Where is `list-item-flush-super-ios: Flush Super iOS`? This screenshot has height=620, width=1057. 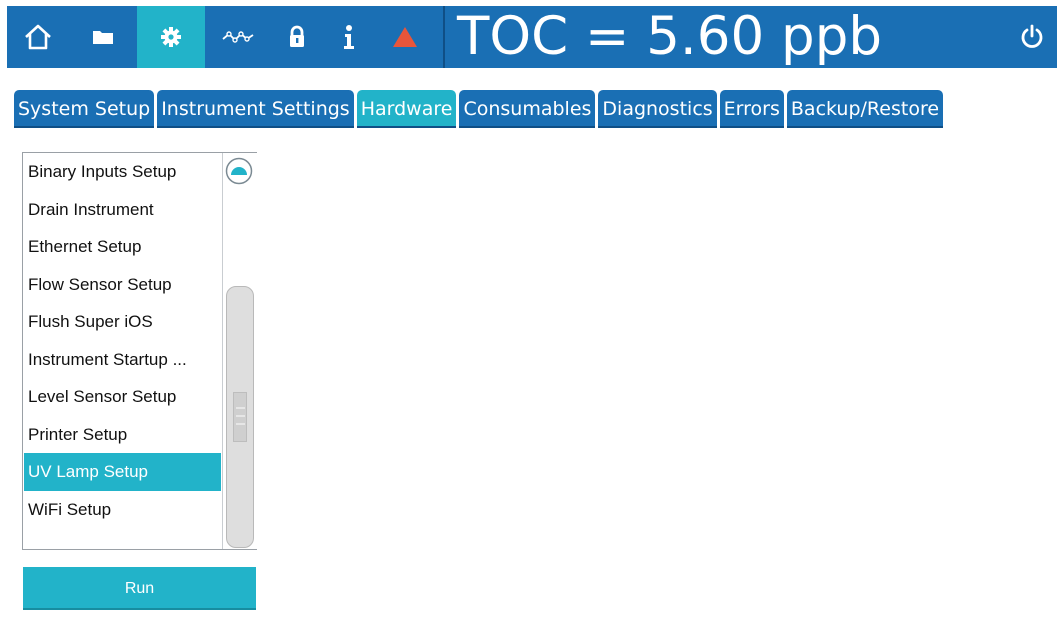 list-item-flush-super-ios: Flush Super iOS is located at coordinates (122, 322).